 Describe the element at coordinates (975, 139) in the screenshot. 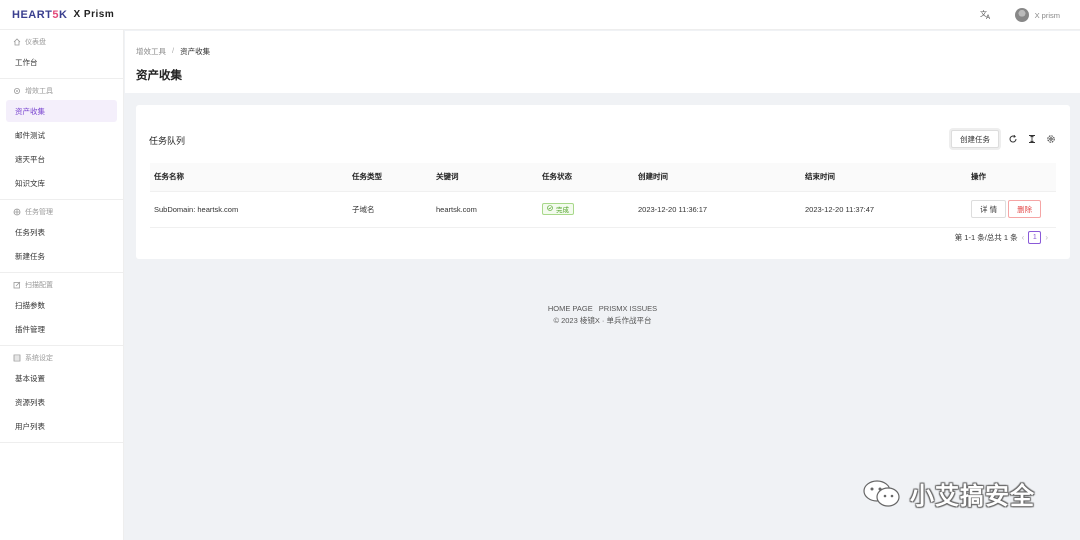

I see `create-task-button: 创建任务` at that location.